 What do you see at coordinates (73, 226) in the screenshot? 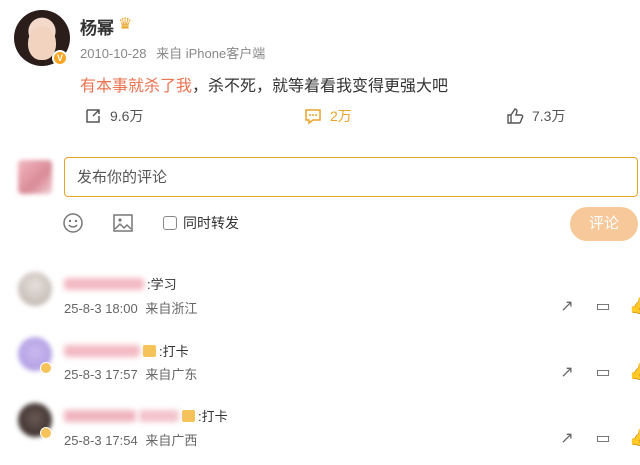
I see `smiley-icon` at bounding box center [73, 226].